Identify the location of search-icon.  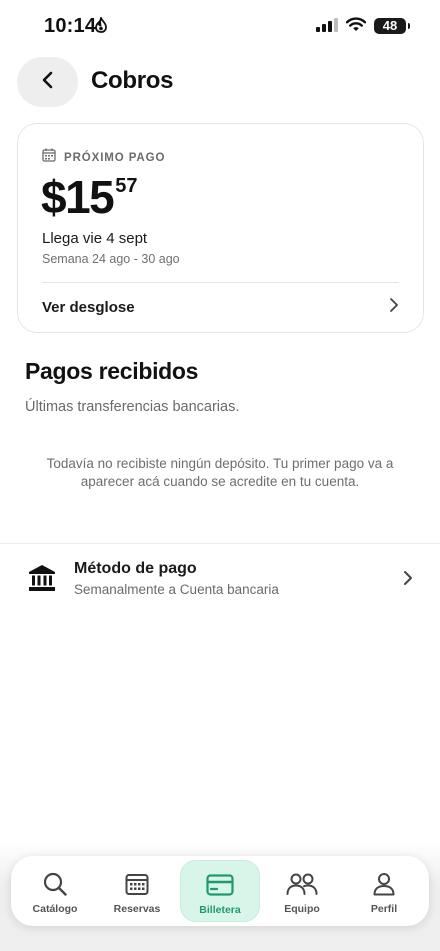
(55, 884).